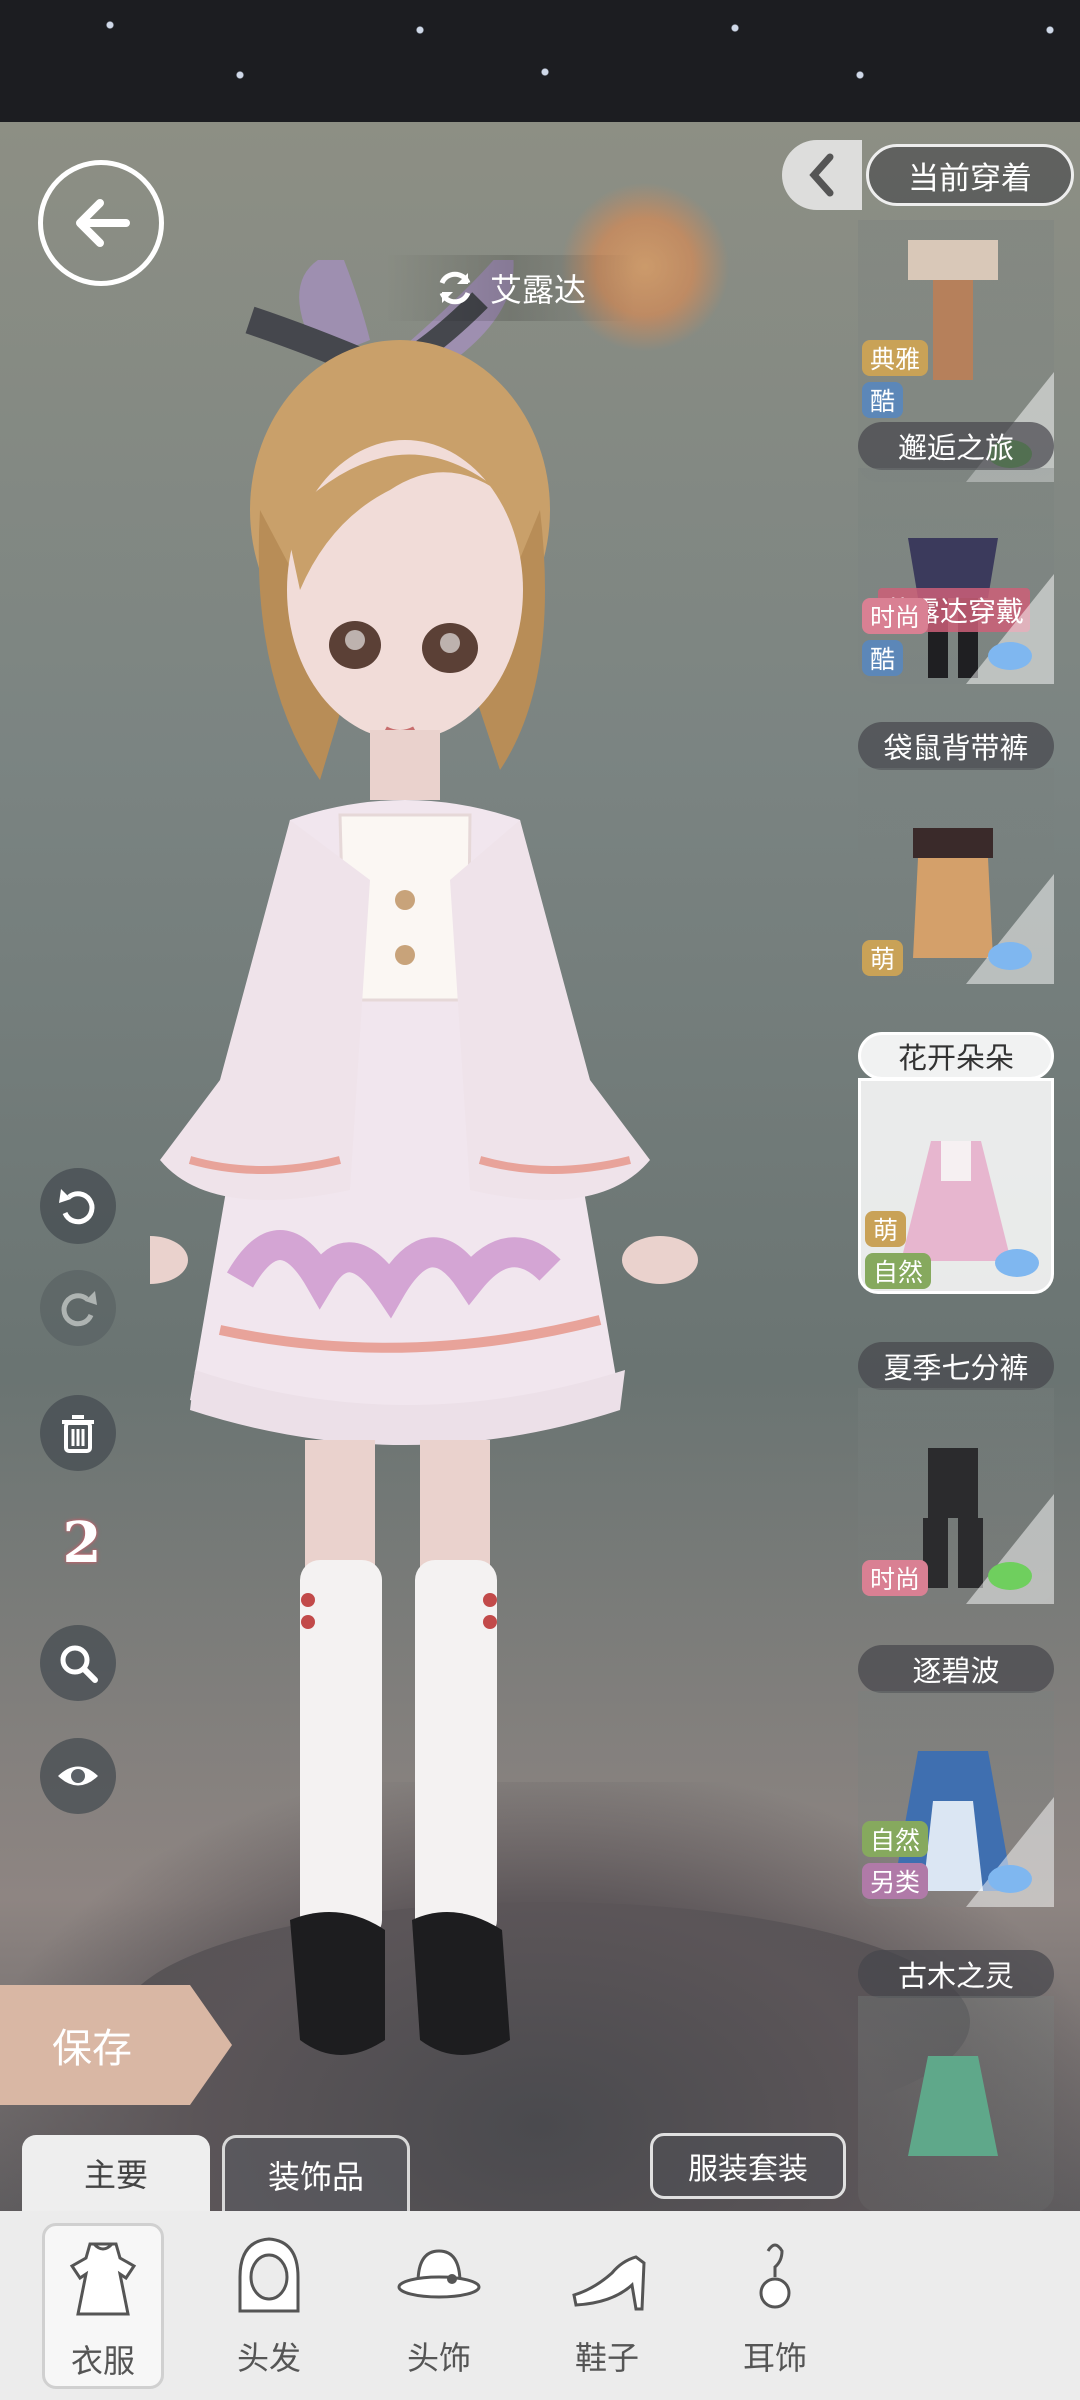 This screenshot has height=2400, width=1080. Describe the element at coordinates (609, 2283) in the screenshot. I see `high-heel-icon` at that location.